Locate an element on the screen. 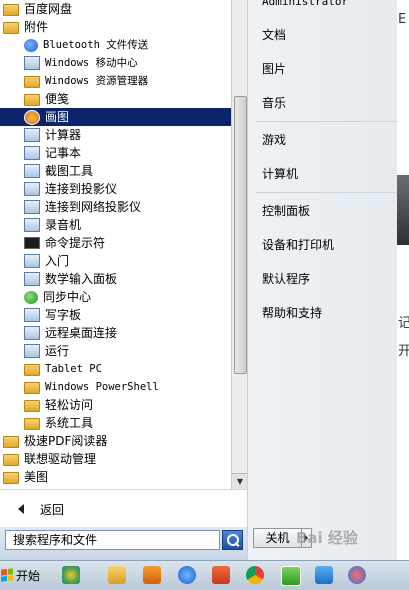  games-item: 游戏 is located at coordinates (274, 140).